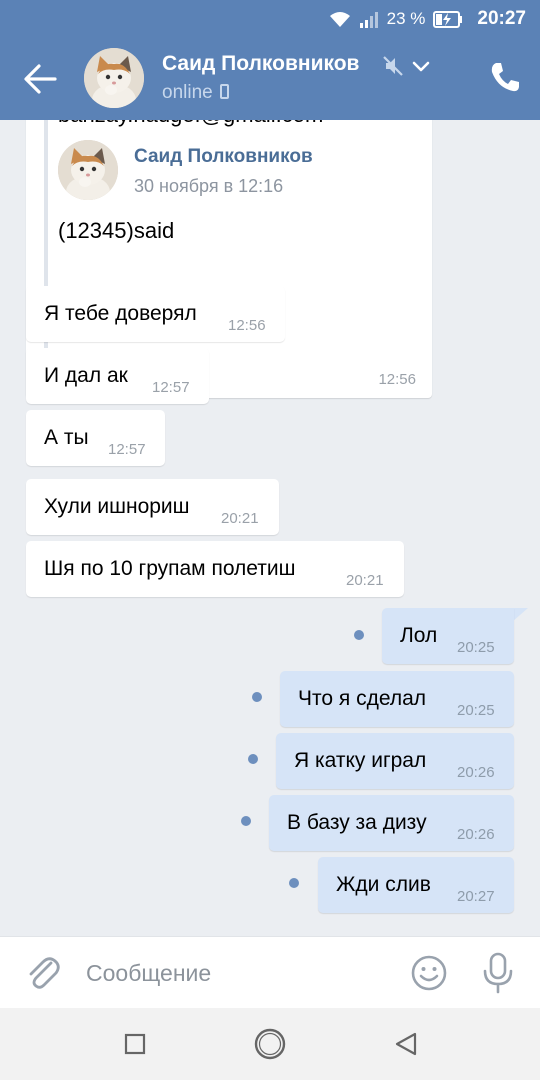  I want to click on message-input, so click(236, 973).